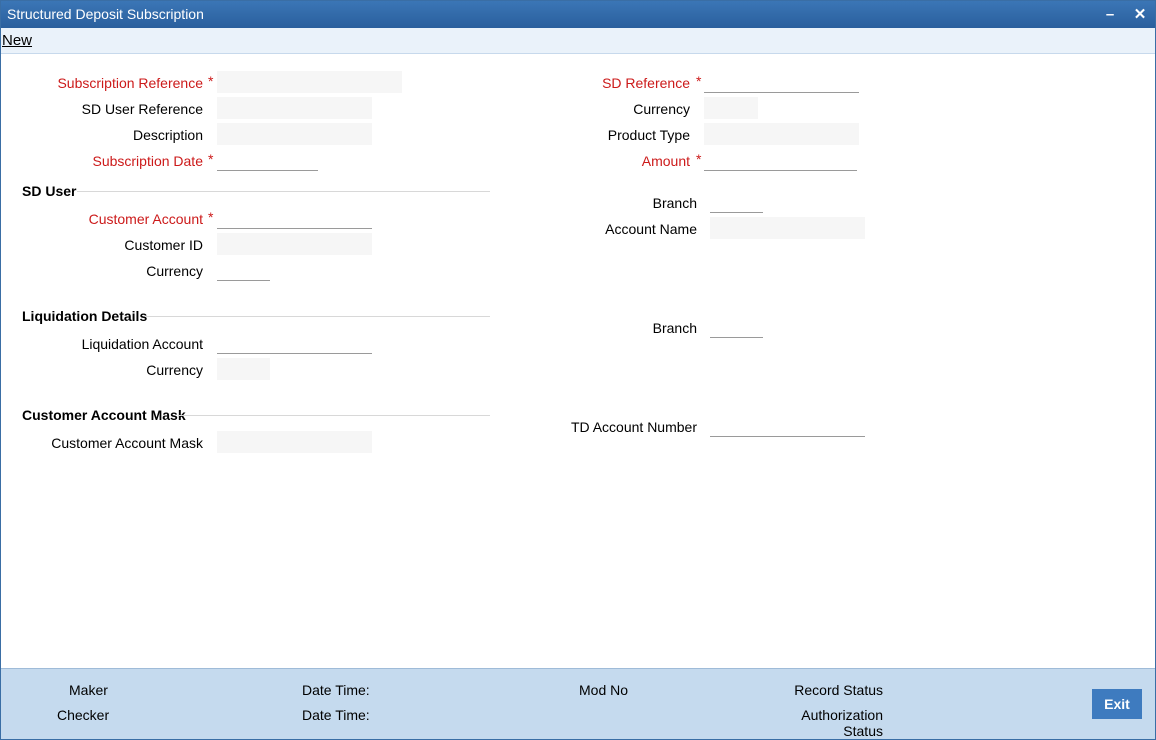  What do you see at coordinates (578, 41) in the screenshot?
I see `menu-bar: New` at bounding box center [578, 41].